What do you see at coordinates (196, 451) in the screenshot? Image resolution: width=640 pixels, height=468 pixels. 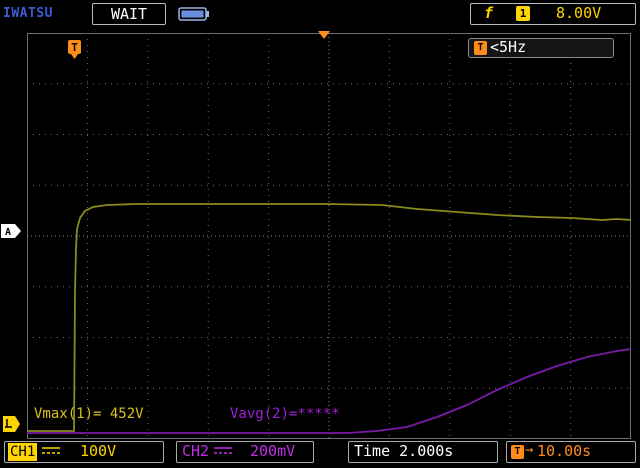 I see `ch2-label: CH2` at bounding box center [196, 451].